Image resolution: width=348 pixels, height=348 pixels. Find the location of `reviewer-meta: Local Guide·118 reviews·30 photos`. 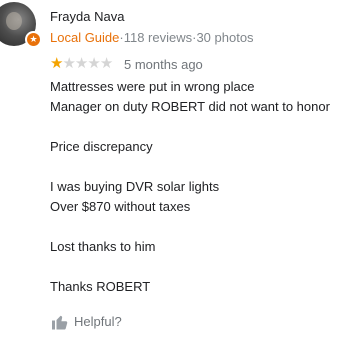

reviewer-meta: Local Guide·118 reviews·30 photos is located at coordinates (152, 37).